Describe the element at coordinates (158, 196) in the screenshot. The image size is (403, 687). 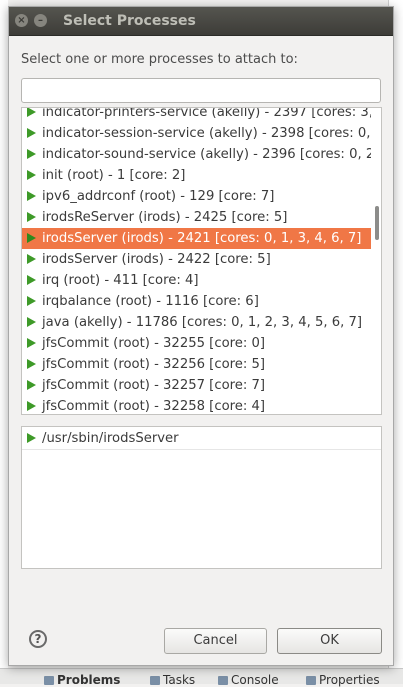
I see `process-label: ipv6_addrconf (root) - 129 [core: 7]` at that location.